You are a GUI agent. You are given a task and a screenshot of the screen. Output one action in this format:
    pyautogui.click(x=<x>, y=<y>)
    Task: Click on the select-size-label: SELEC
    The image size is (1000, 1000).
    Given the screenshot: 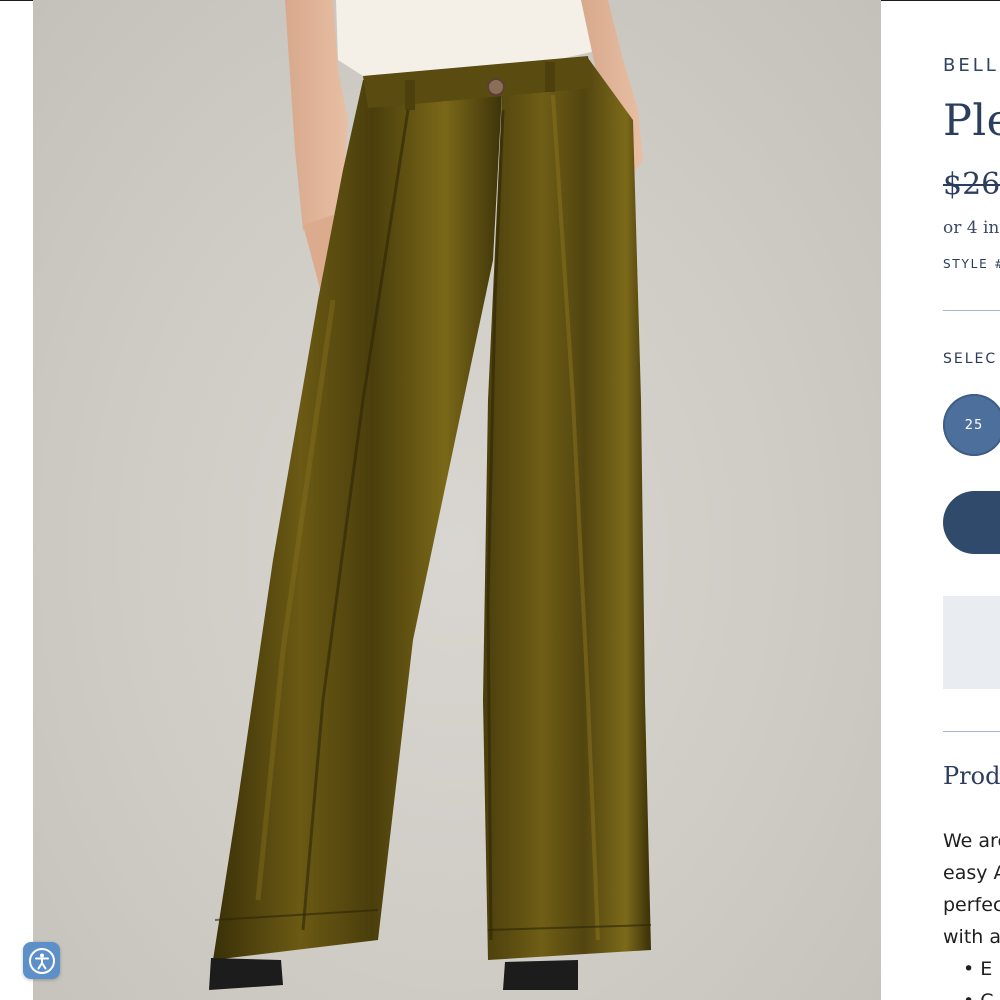 What is the action you would take?
    pyautogui.click(x=970, y=359)
    